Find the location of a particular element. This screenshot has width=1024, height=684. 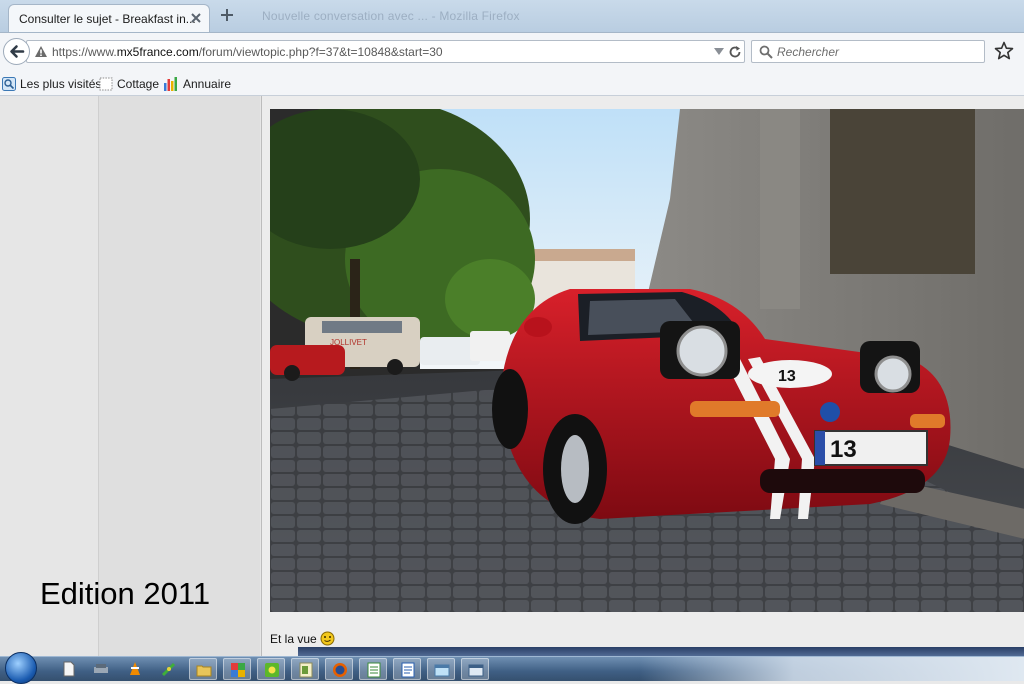

close-icon is located at coordinates (196, 18).